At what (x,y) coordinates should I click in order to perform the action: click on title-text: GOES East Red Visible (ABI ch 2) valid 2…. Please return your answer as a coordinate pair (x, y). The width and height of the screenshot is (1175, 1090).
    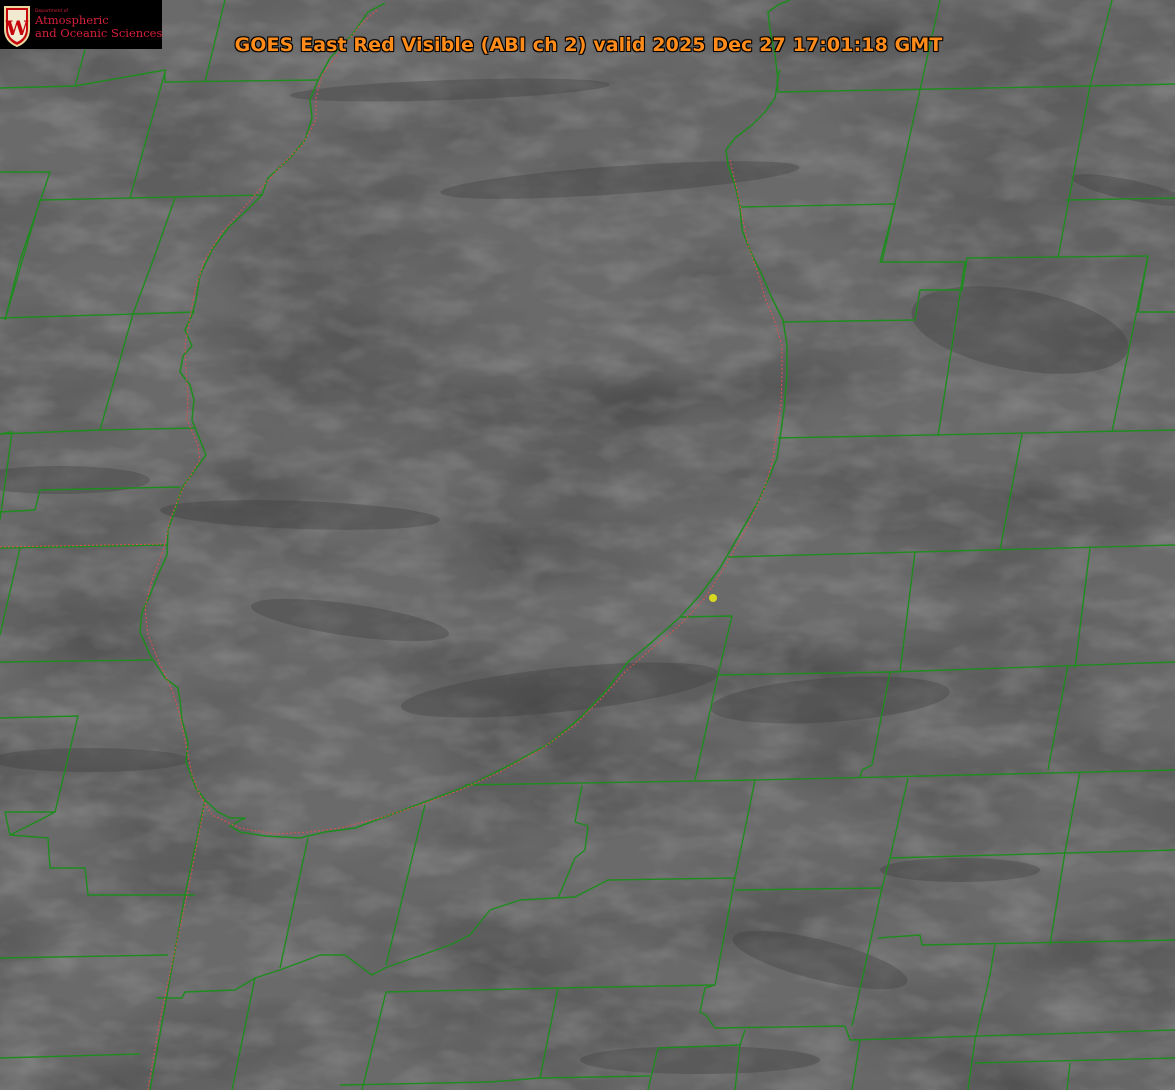
    Looking at the image, I should click on (588, 45).